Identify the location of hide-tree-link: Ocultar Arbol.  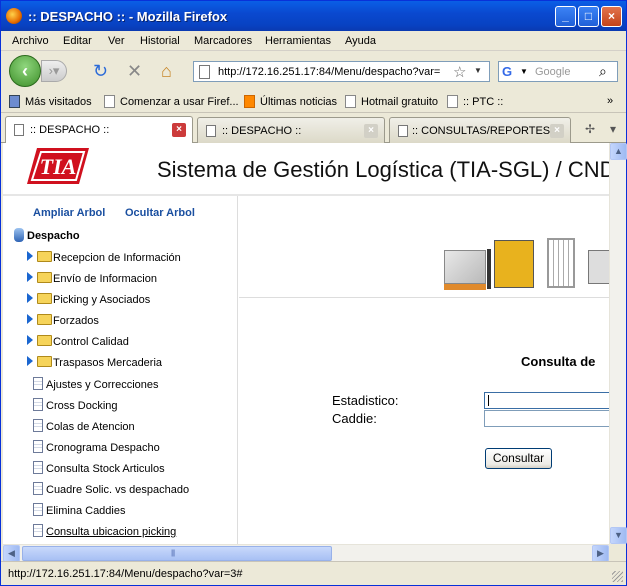
(160, 213).